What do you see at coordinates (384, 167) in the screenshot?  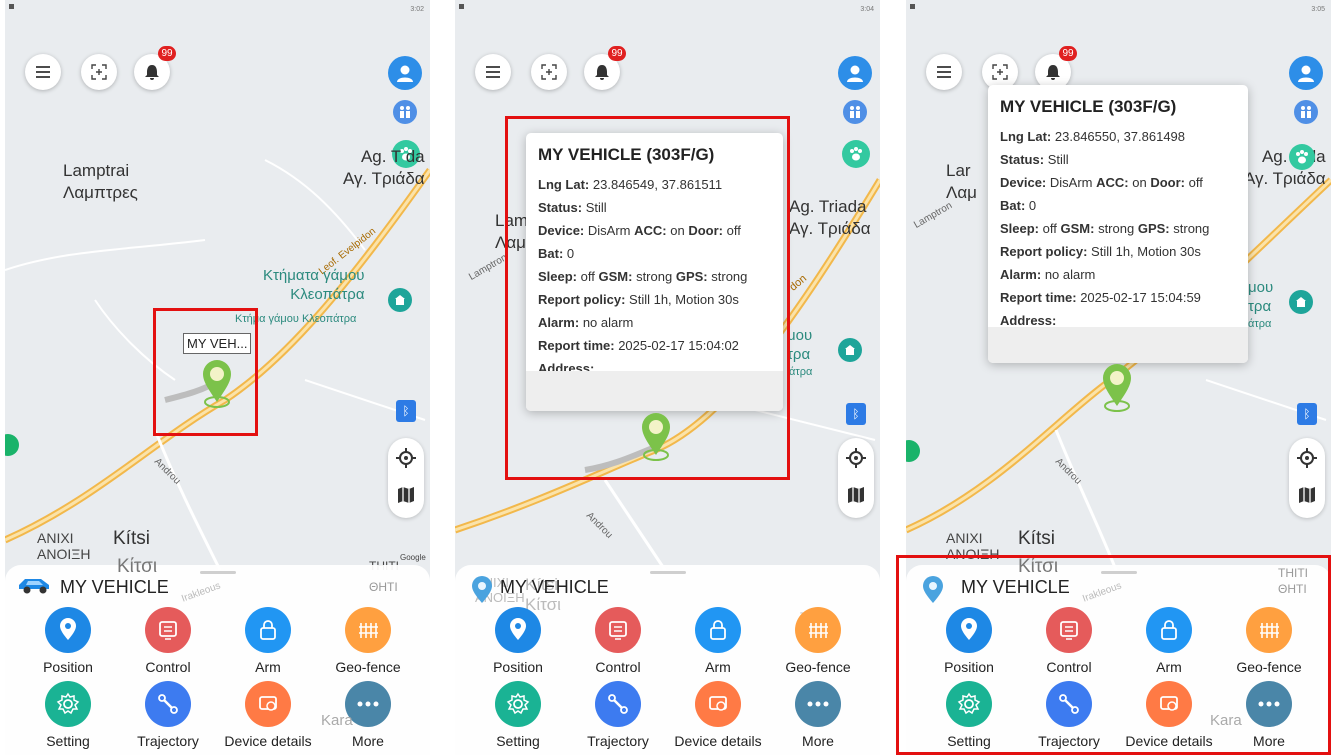 I see `map-label-agtriada: Ag. T da Αγ. Τριάδα` at bounding box center [384, 167].